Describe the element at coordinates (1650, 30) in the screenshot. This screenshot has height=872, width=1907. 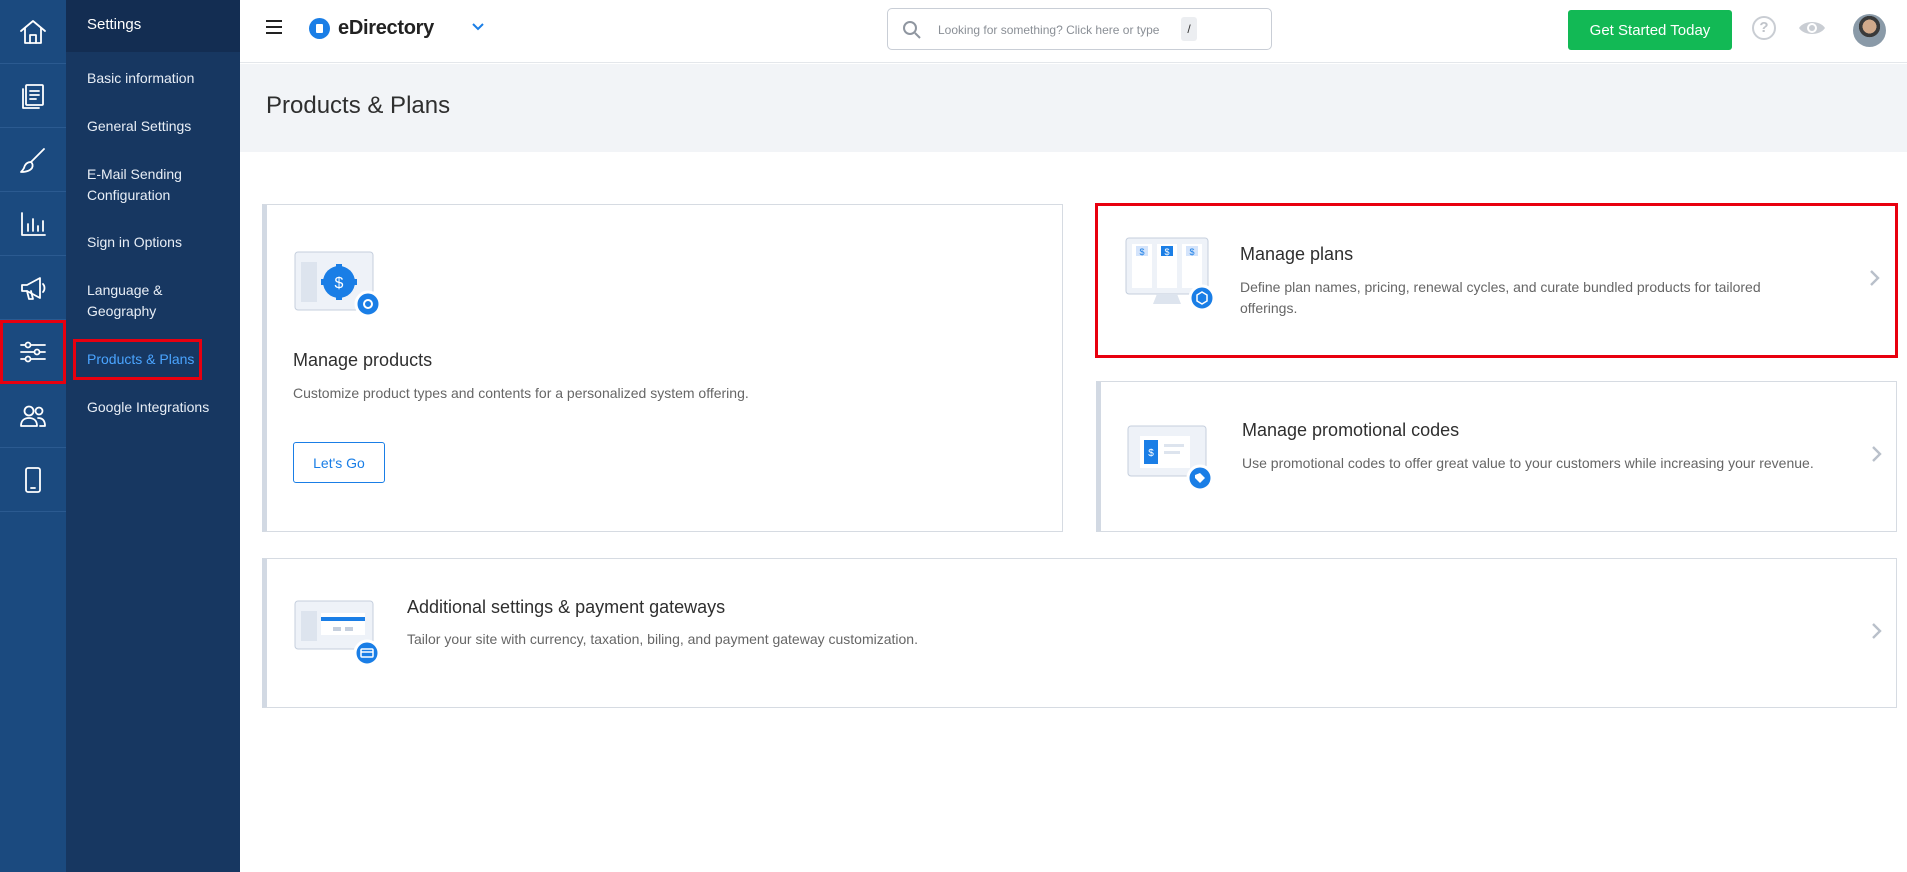
I see `get-started-button: Get Started Today` at that location.